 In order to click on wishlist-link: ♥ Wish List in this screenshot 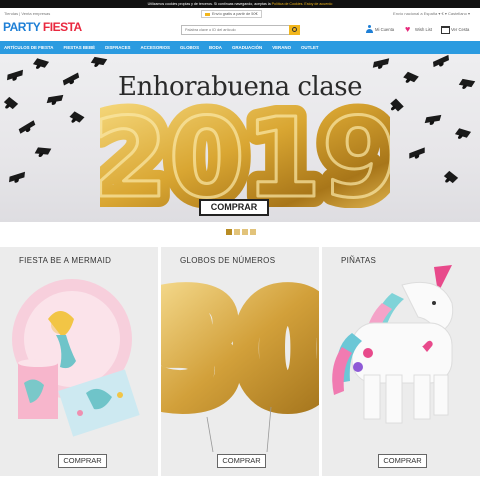, I will do `click(418, 29)`.